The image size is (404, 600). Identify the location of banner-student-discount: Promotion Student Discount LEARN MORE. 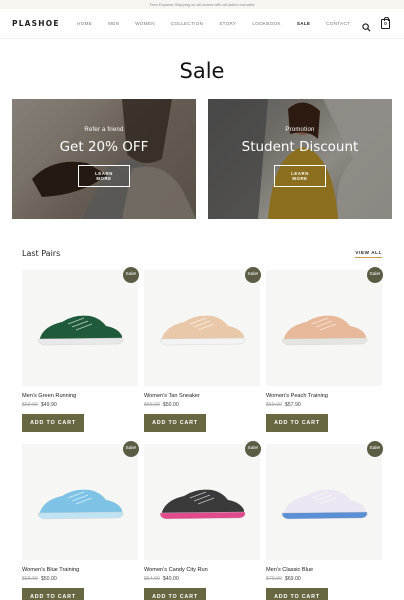
(300, 159).